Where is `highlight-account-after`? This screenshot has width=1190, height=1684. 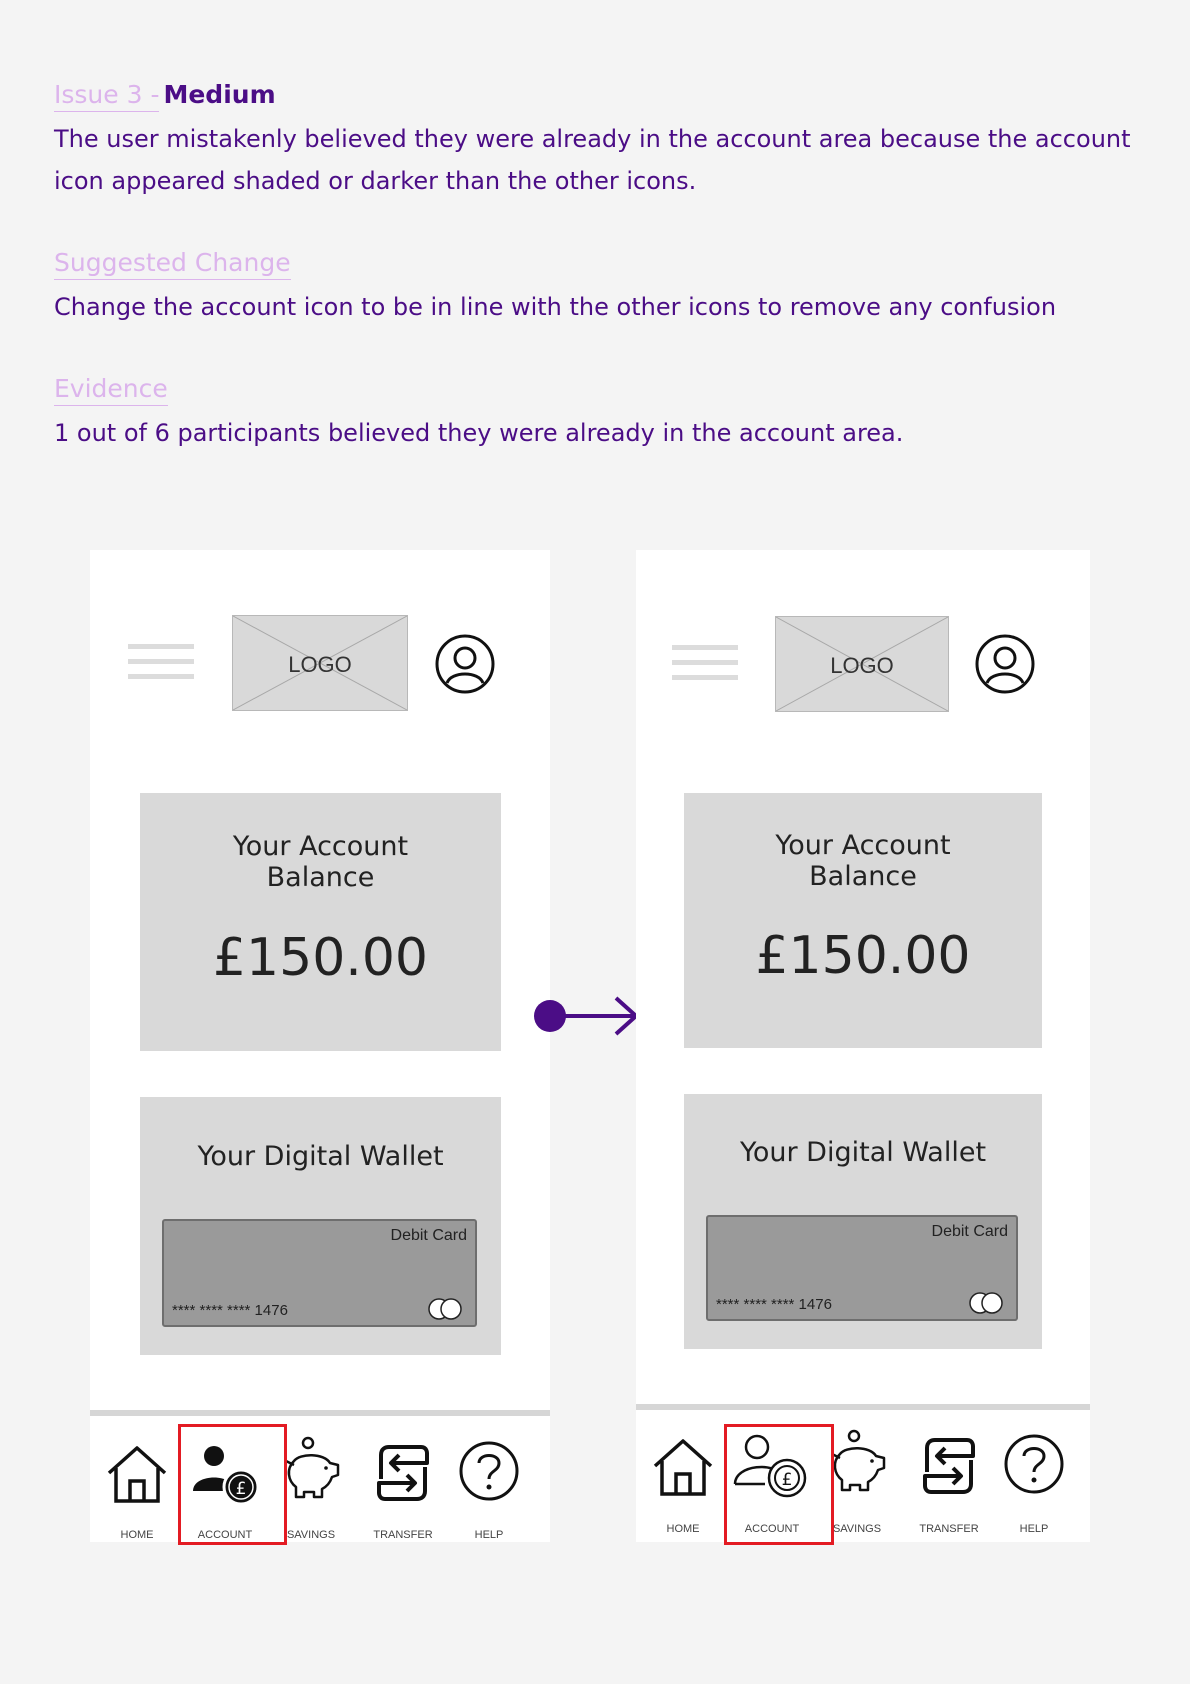
highlight-account-after is located at coordinates (779, 1484).